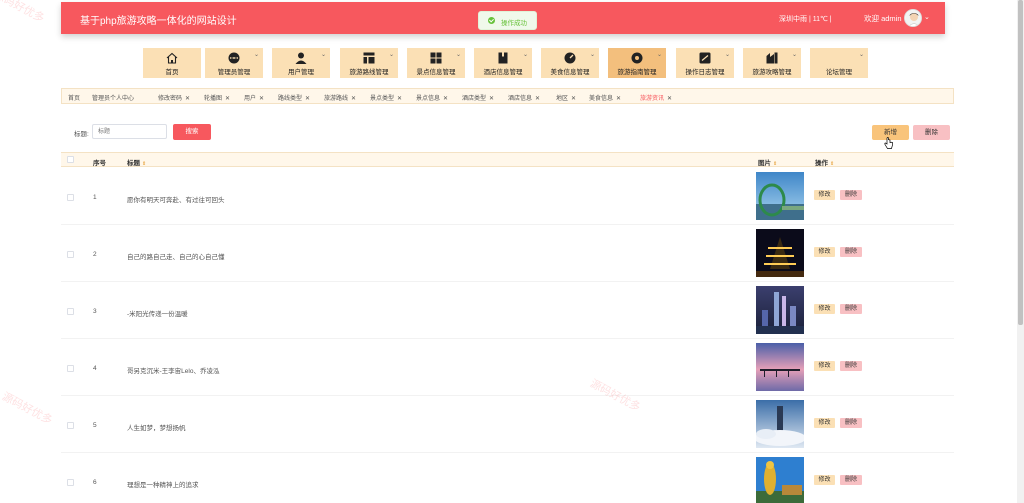  What do you see at coordinates (705, 72) in the screenshot?
I see `menu-item-label: 操作日志管理` at bounding box center [705, 72].